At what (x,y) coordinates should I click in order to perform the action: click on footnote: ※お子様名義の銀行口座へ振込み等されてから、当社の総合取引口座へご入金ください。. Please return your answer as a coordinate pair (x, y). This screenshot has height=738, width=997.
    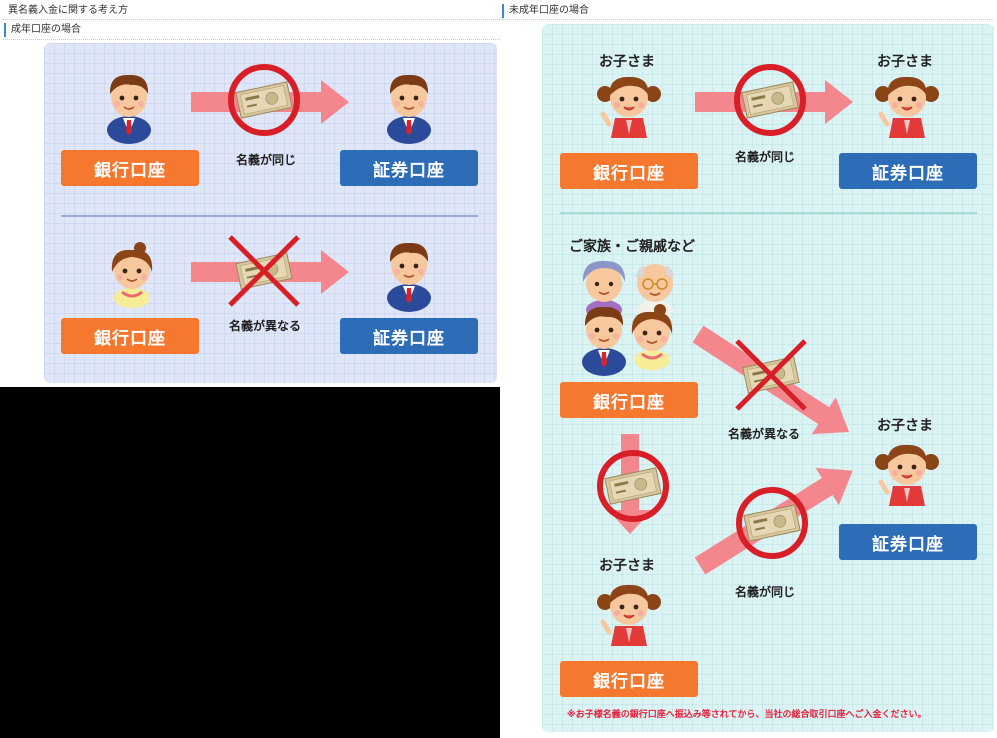
    Looking at the image, I should click on (747, 715).